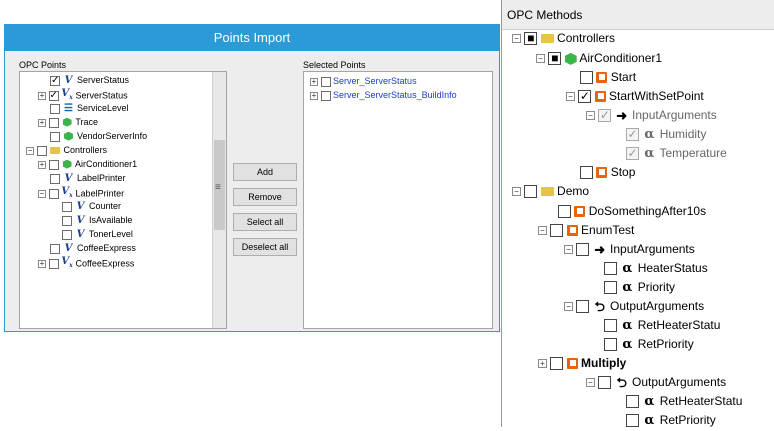 The image size is (774, 431). What do you see at coordinates (607, 172) in the screenshot?
I see `tree-item: Stop` at bounding box center [607, 172].